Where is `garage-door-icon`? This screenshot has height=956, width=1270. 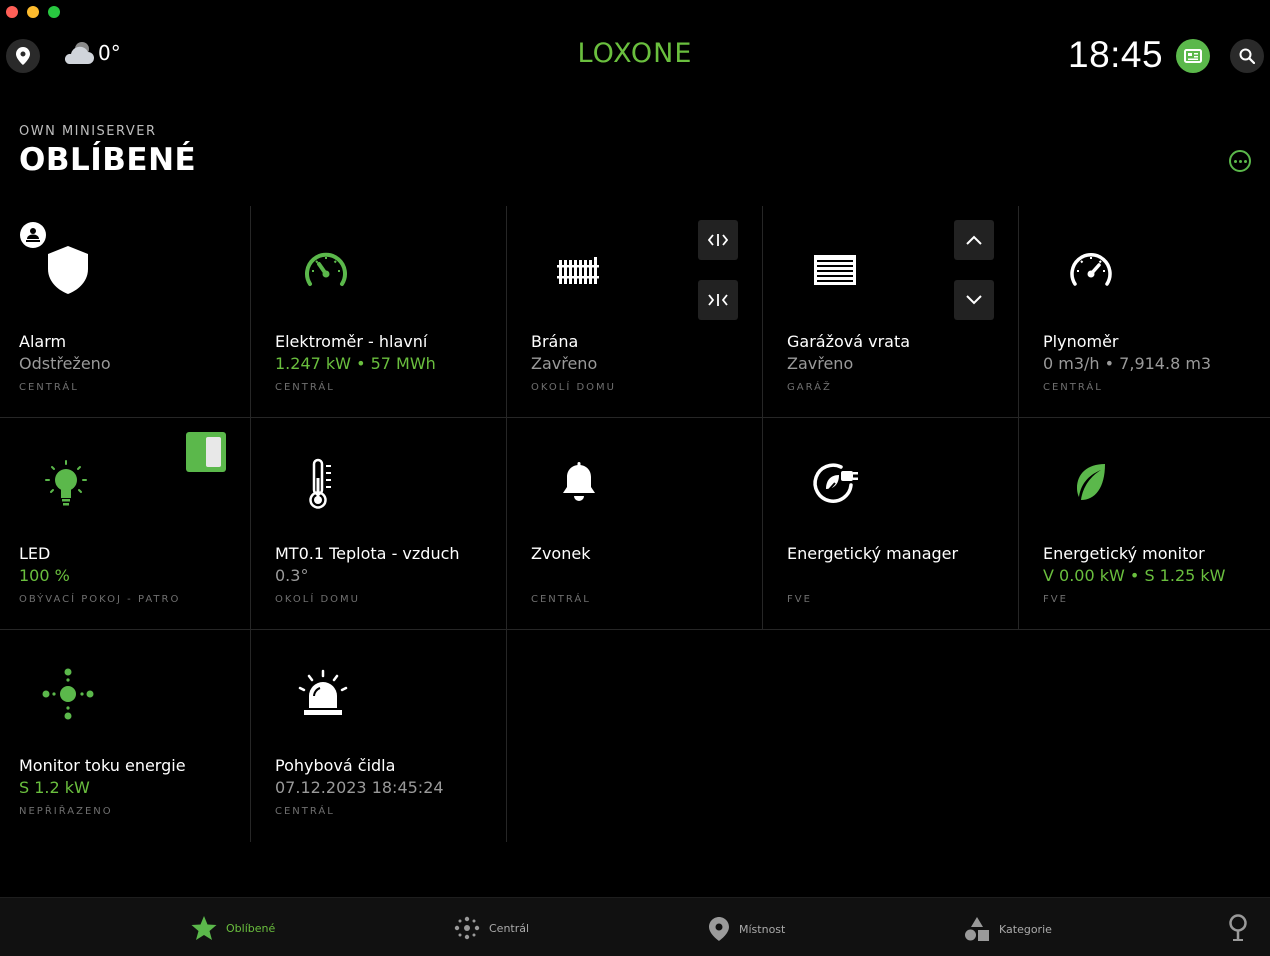
garage-door-icon is located at coordinates (835, 270).